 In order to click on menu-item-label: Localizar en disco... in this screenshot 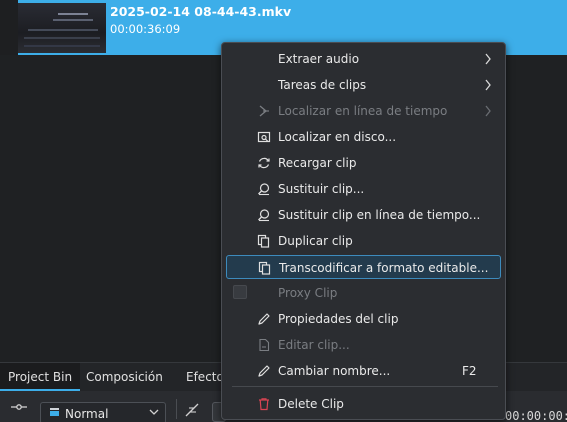, I will do `click(337, 137)`.